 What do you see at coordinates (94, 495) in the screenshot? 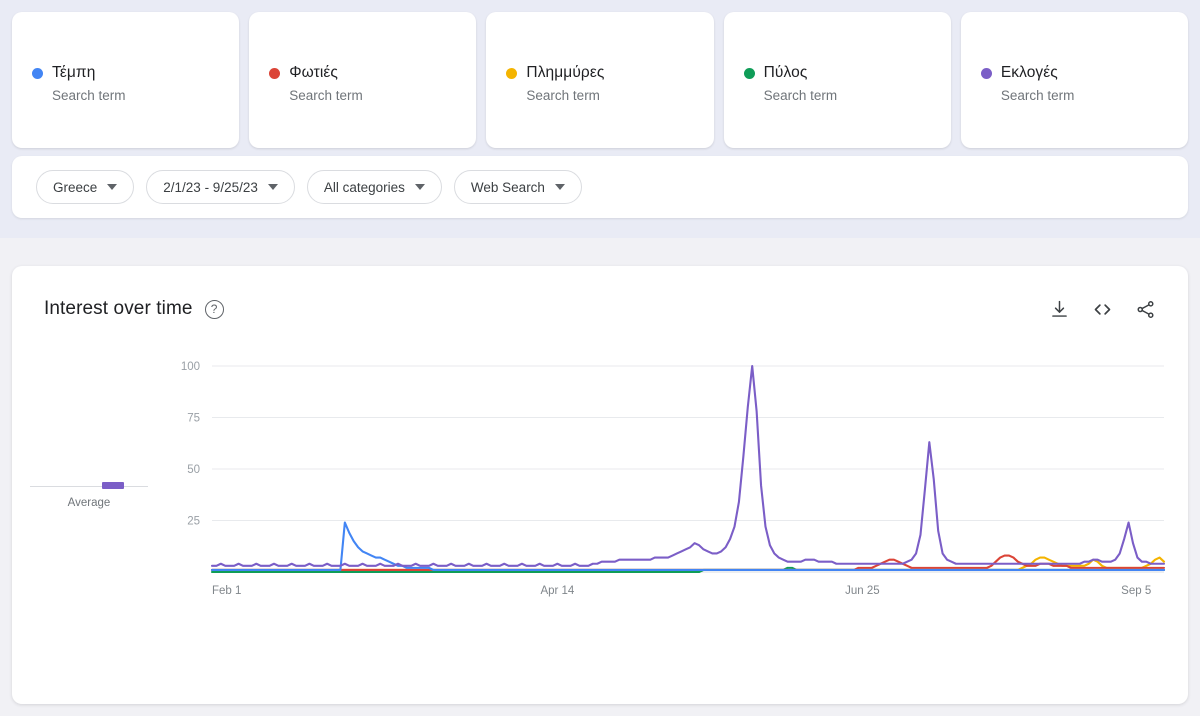
I see `average-panel: Average` at bounding box center [94, 495].